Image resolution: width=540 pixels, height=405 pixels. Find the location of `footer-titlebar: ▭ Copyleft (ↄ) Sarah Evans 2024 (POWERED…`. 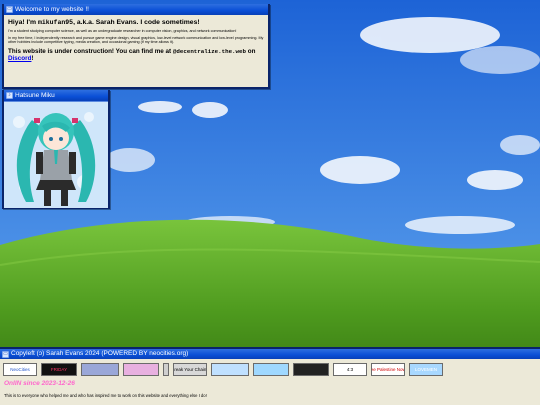

footer-titlebar: ▭ Copyleft (ↄ) Sarah Evans 2024 (POWERED… is located at coordinates (270, 354).